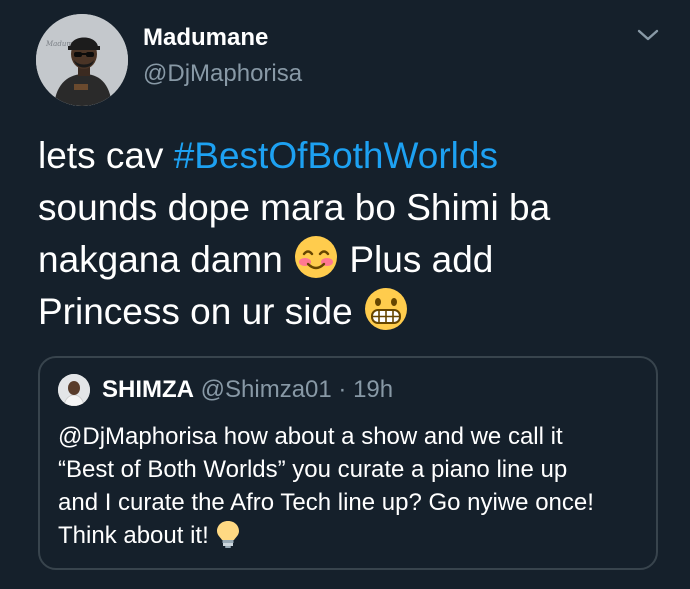  I want to click on quoted-text-segment: Think about it!, so click(137, 535).